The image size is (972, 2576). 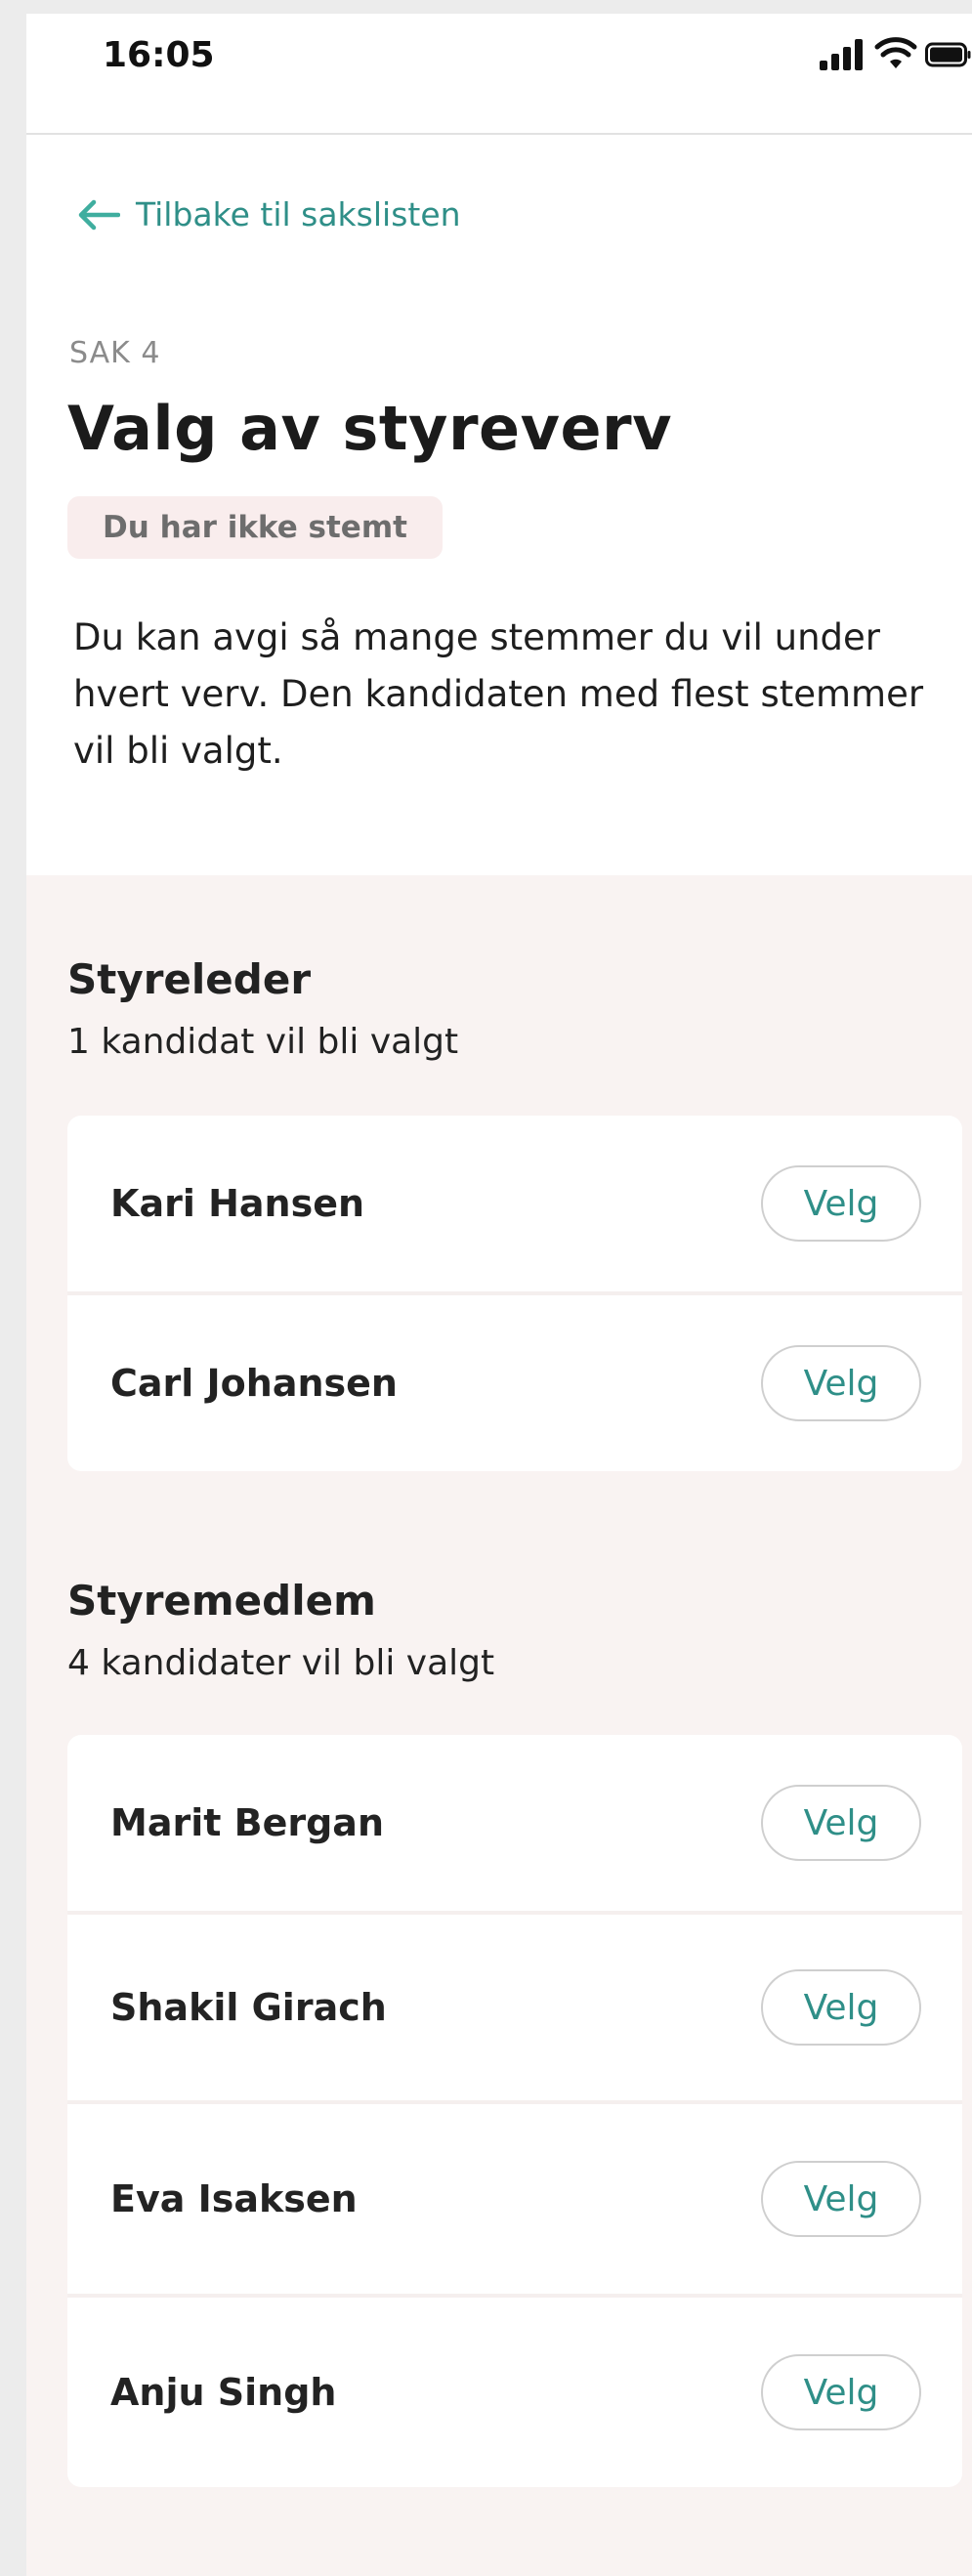 What do you see at coordinates (515, 2390) in the screenshot?
I see `candidate-row: Anju Singh Velg` at bounding box center [515, 2390].